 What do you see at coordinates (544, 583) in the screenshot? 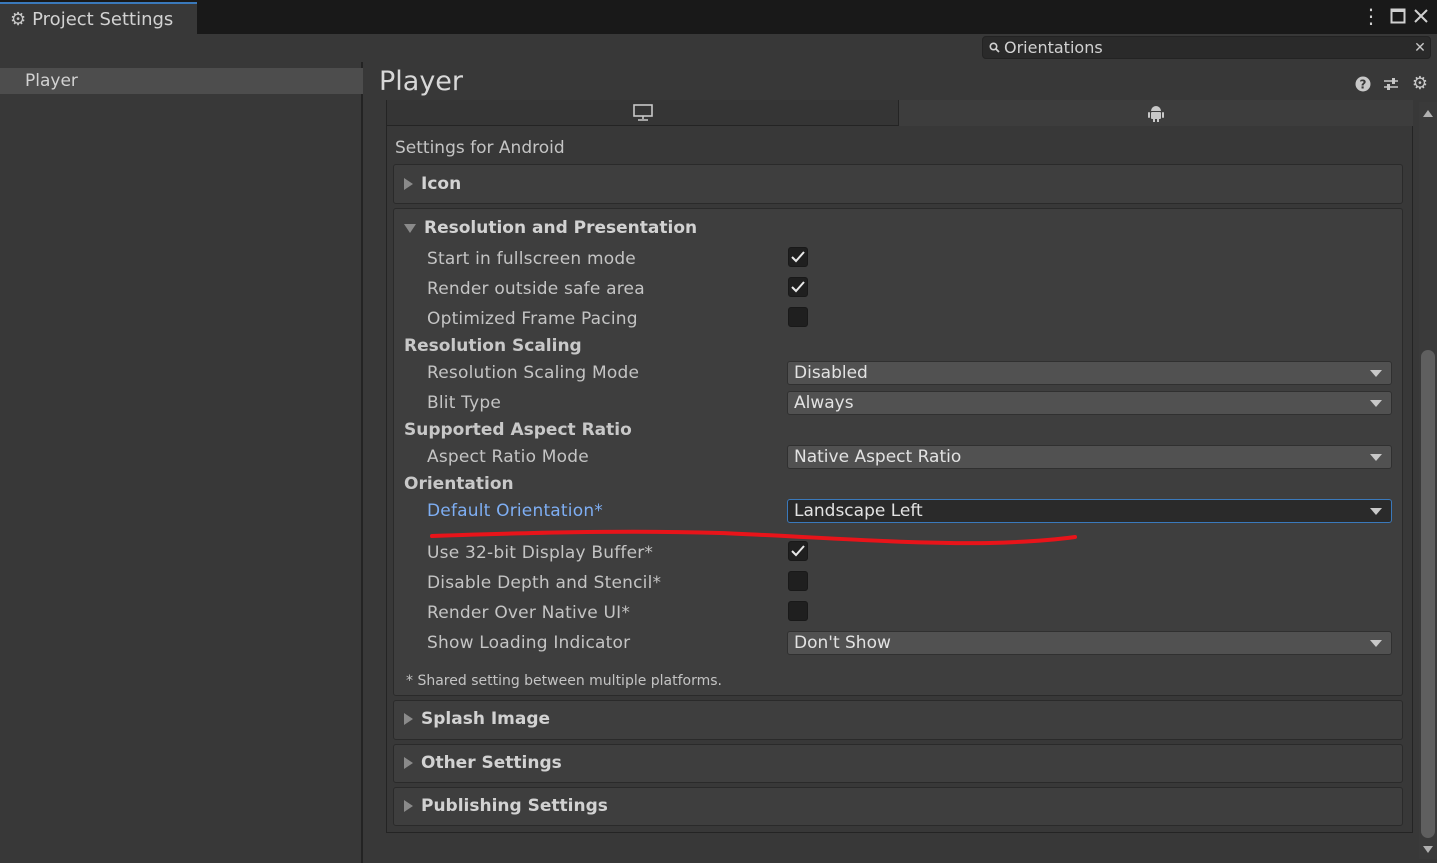
I see `label-disable-depth-and-stencil: Disable Depth and Stencil*` at bounding box center [544, 583].